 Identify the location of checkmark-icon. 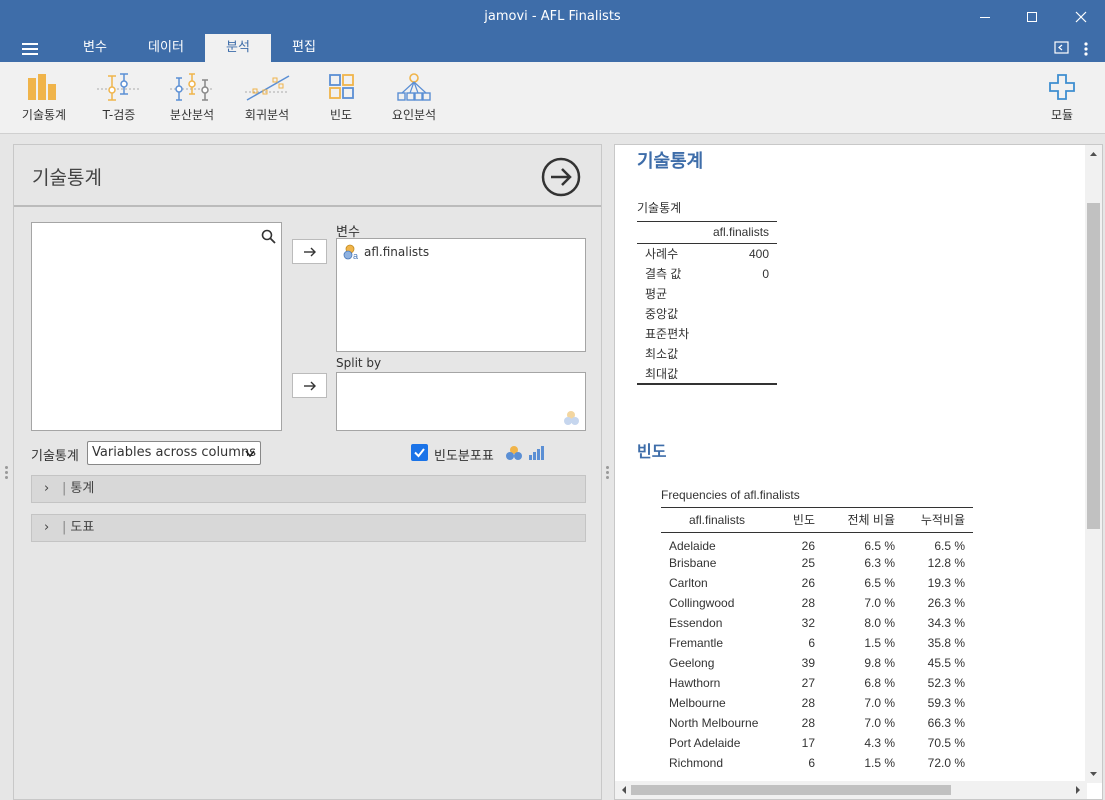
(419, 453).